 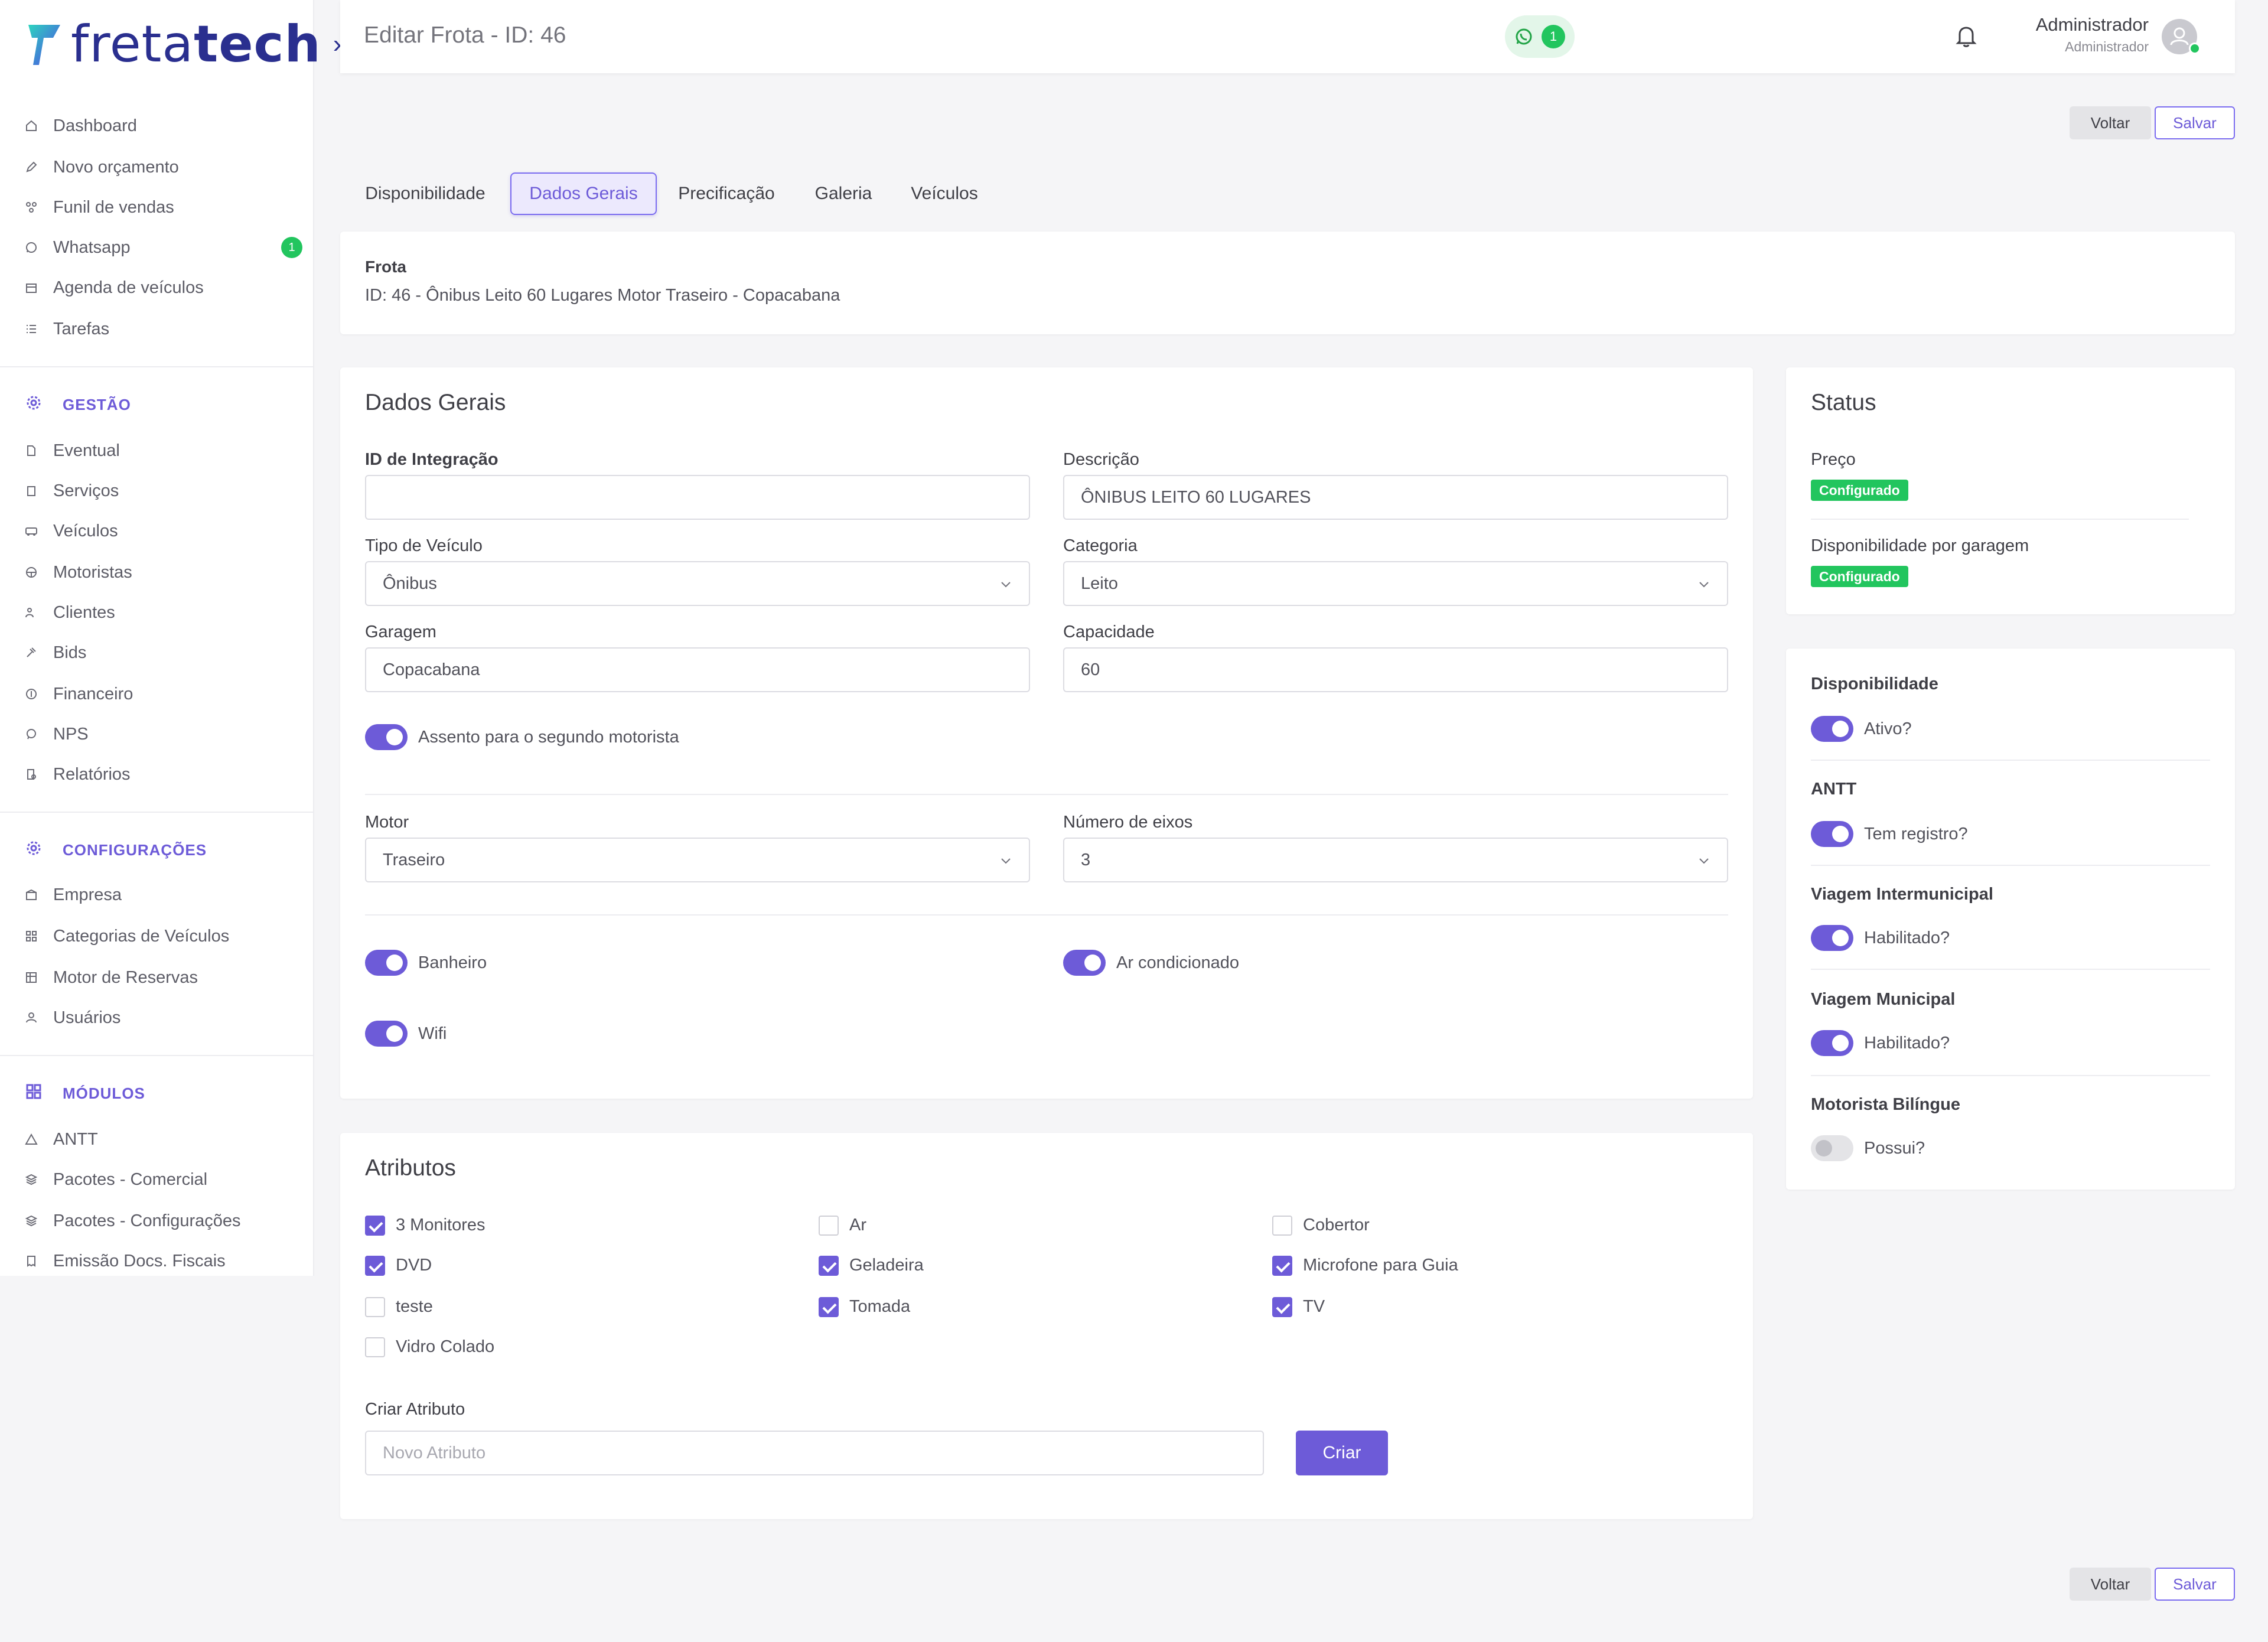 What do you see at coordinates (31, 1139) in the screenshot?
I see `triangle-icon` at bounding box center [31, 1139].